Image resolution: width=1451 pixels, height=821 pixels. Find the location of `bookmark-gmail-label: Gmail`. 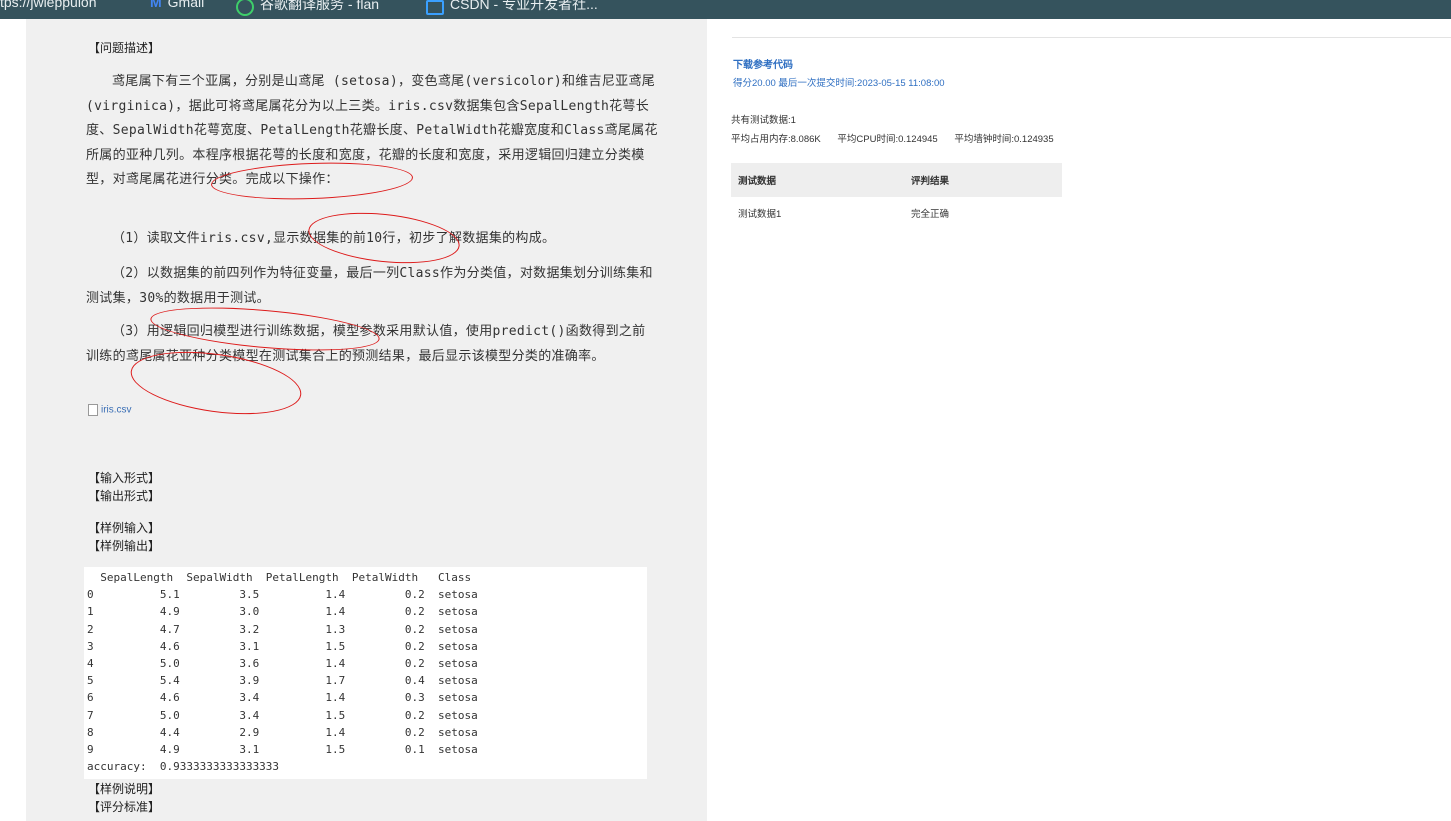

bookmark-gmail-label: Gmail is located at coordinates (186, 5).